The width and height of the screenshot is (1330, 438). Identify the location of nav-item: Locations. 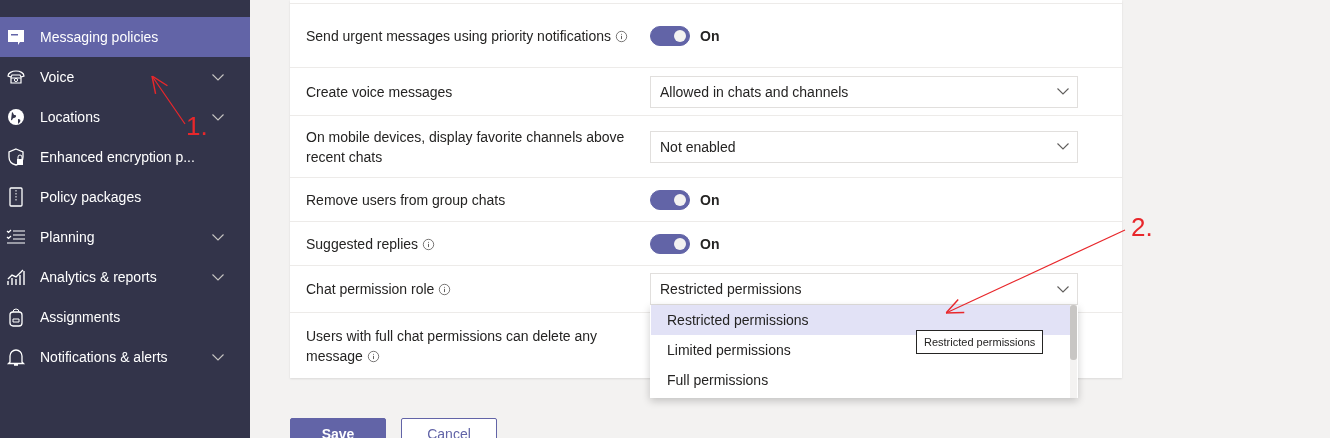
(53, 117).